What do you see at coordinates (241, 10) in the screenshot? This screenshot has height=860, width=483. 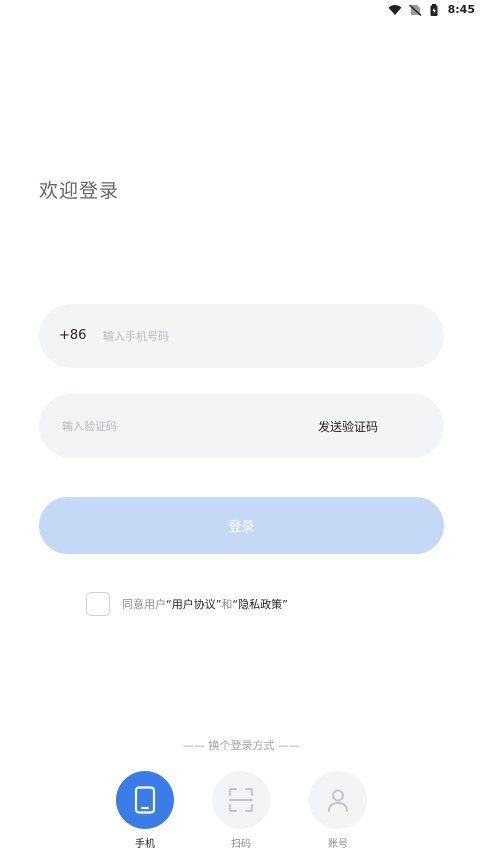 I see `status-bar: 8:45` at bounding box center [241, 10].